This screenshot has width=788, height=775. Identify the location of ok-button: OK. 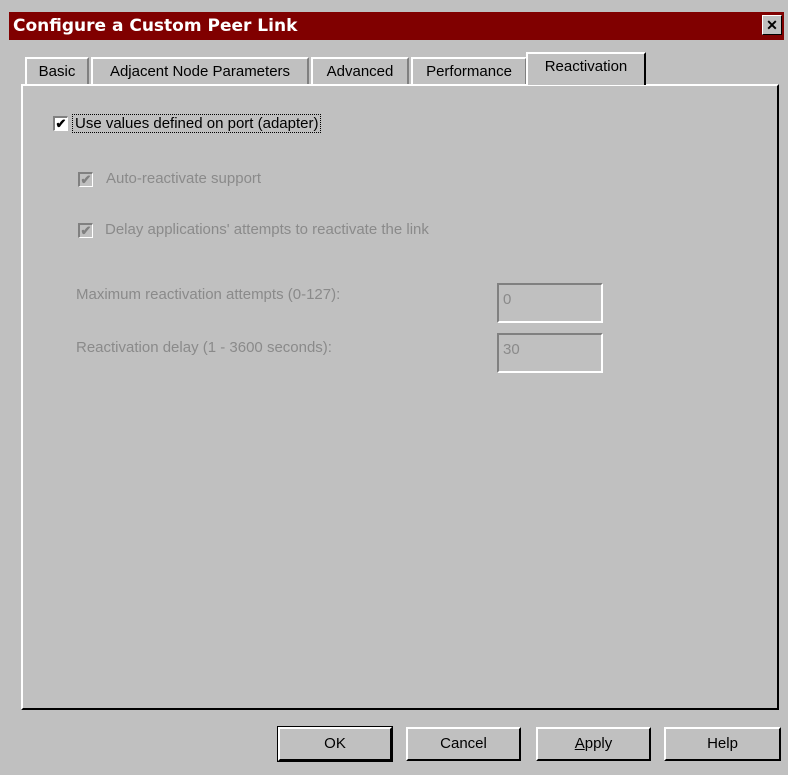
(335, 744).